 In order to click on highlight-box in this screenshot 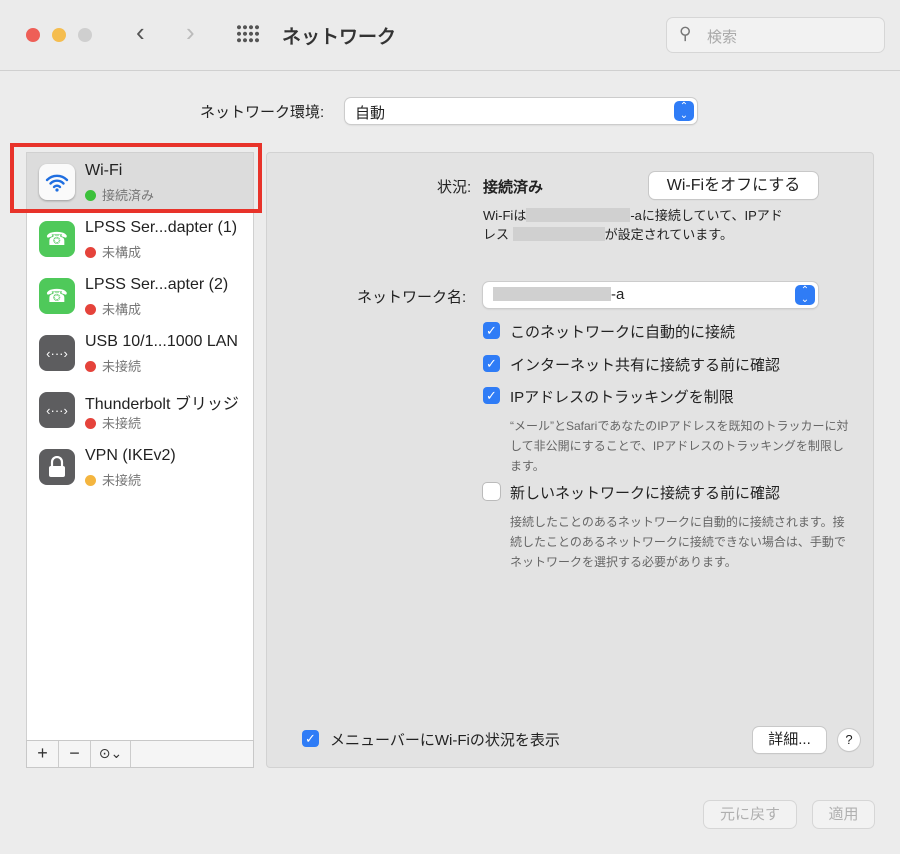, I will do `click(136, 178)`.